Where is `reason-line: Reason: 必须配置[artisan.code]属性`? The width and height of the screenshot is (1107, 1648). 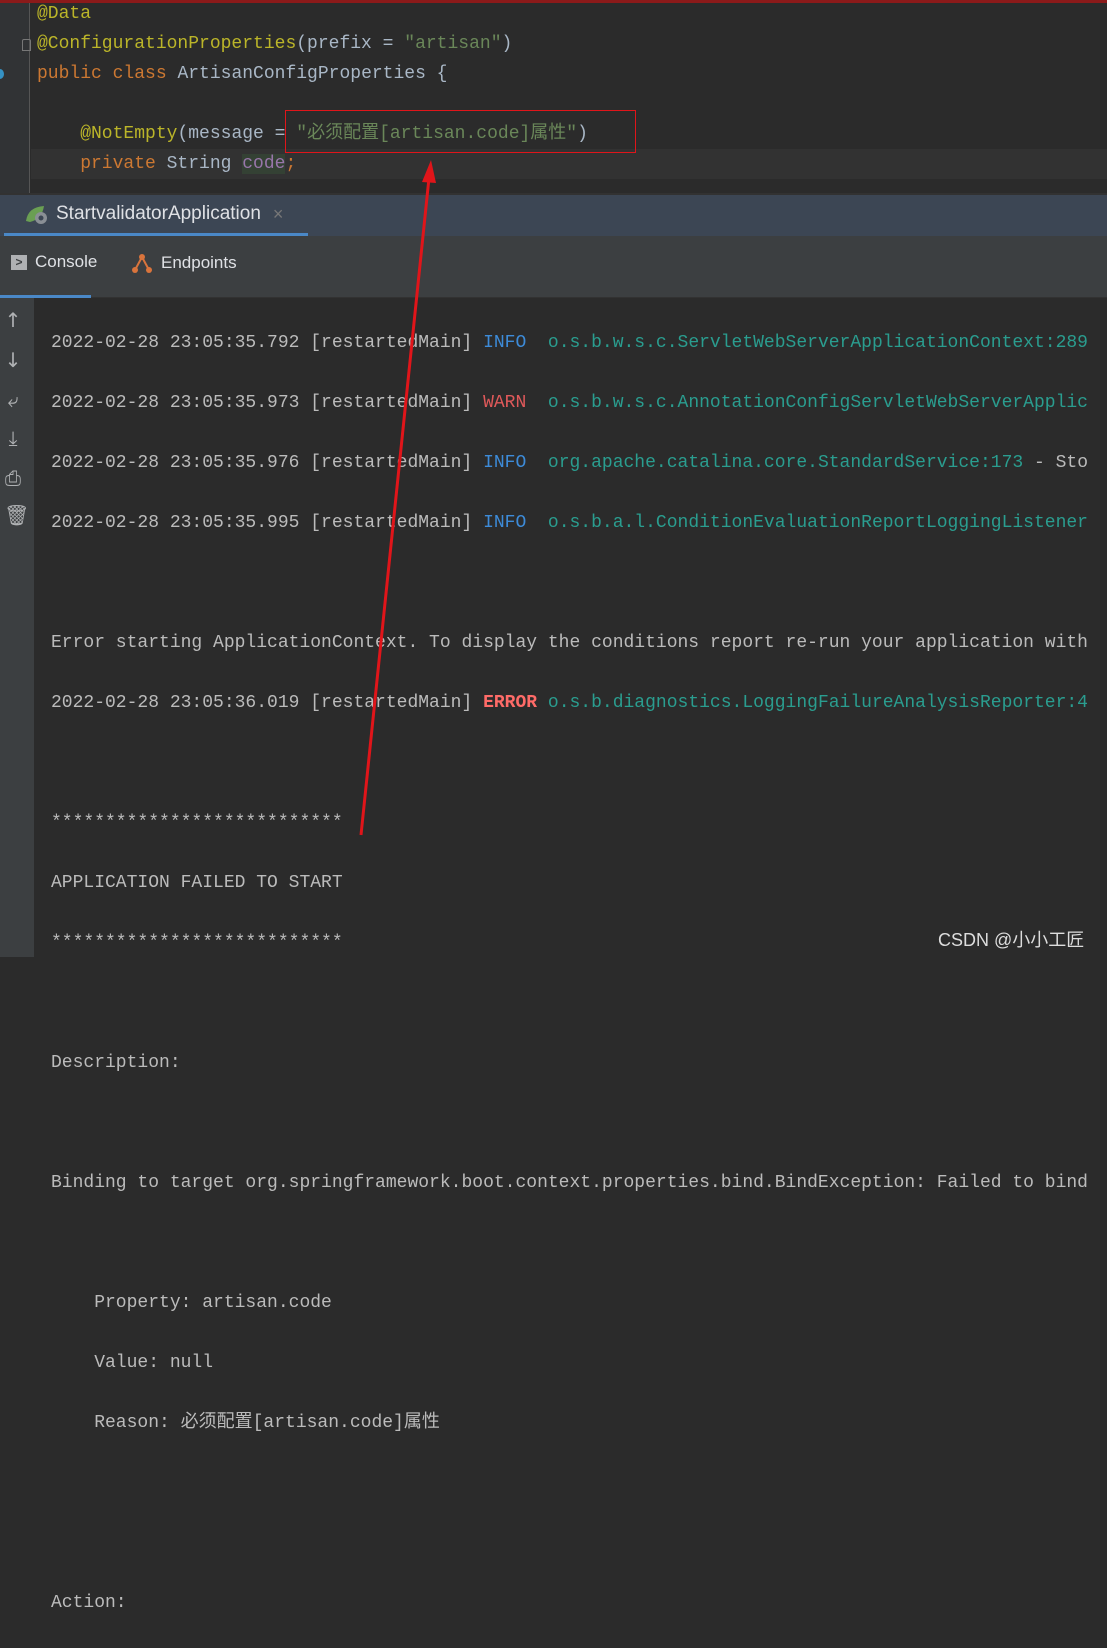 reason-line: Reason: 必须配置[artisan.code]属性 is located at coordinates (245, 1423).